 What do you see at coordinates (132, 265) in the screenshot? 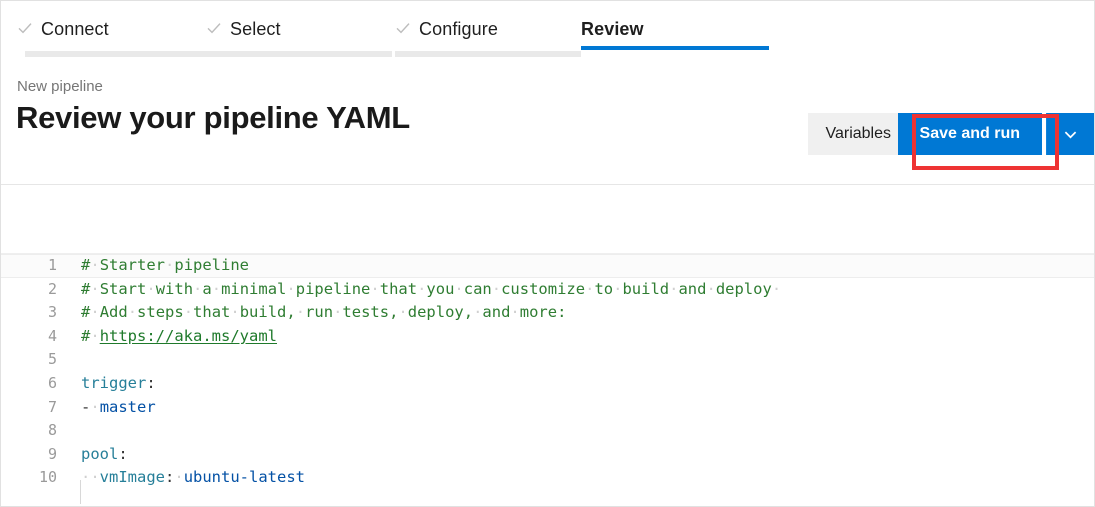
I see `code-token-comment: Starter` at bounding box center [132, 265].